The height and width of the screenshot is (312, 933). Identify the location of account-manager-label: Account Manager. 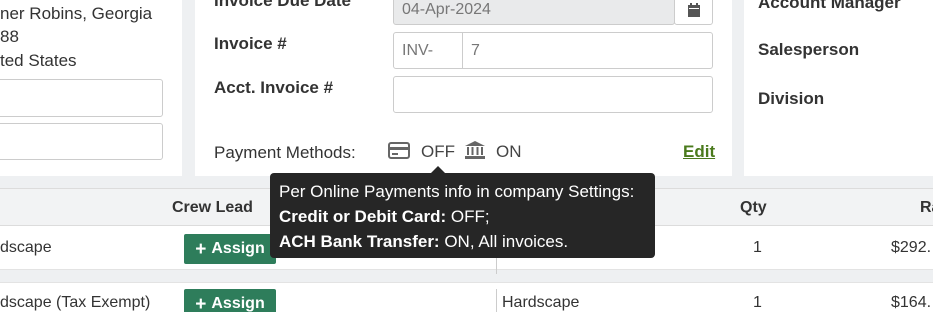
(829, 6).